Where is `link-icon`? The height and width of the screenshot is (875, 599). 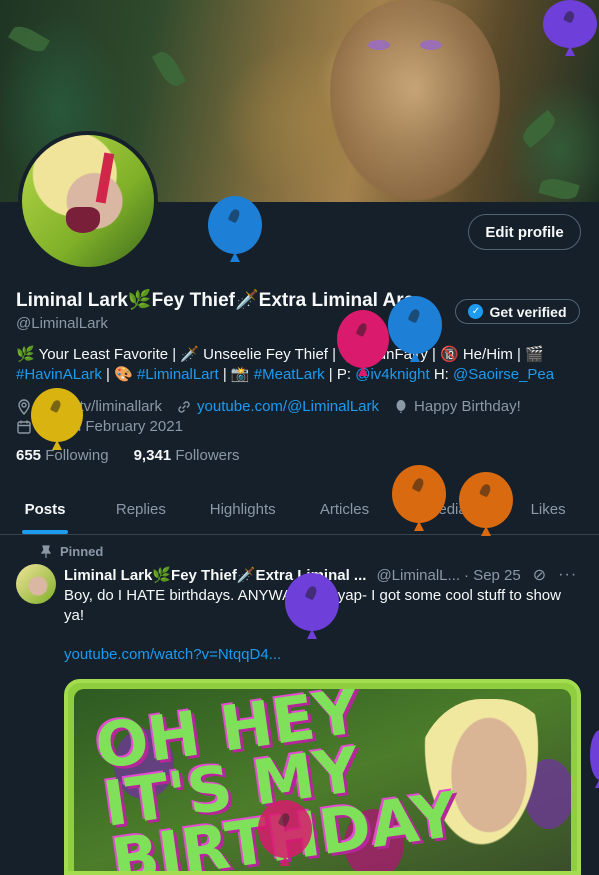 link-icon is located at coordinates (184, 407).